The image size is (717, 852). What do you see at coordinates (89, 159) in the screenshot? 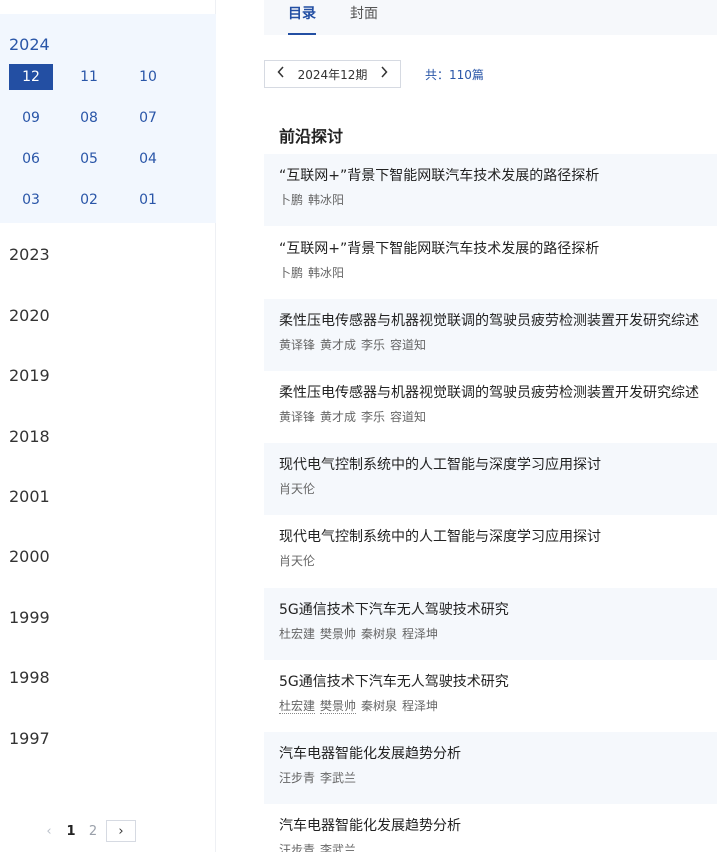
I see `month-item-05: 05` at bounding box center [89, 159].